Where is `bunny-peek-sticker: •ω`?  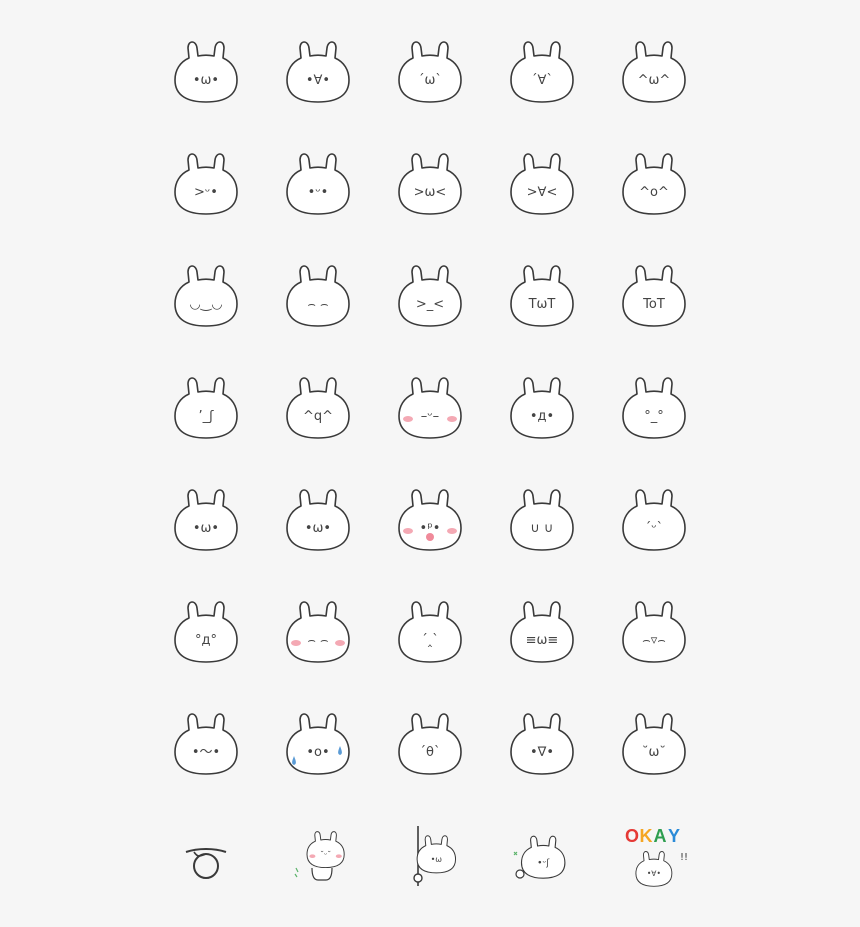 bunny-peek-sticker: •ω is located at coordinates (430, 858).